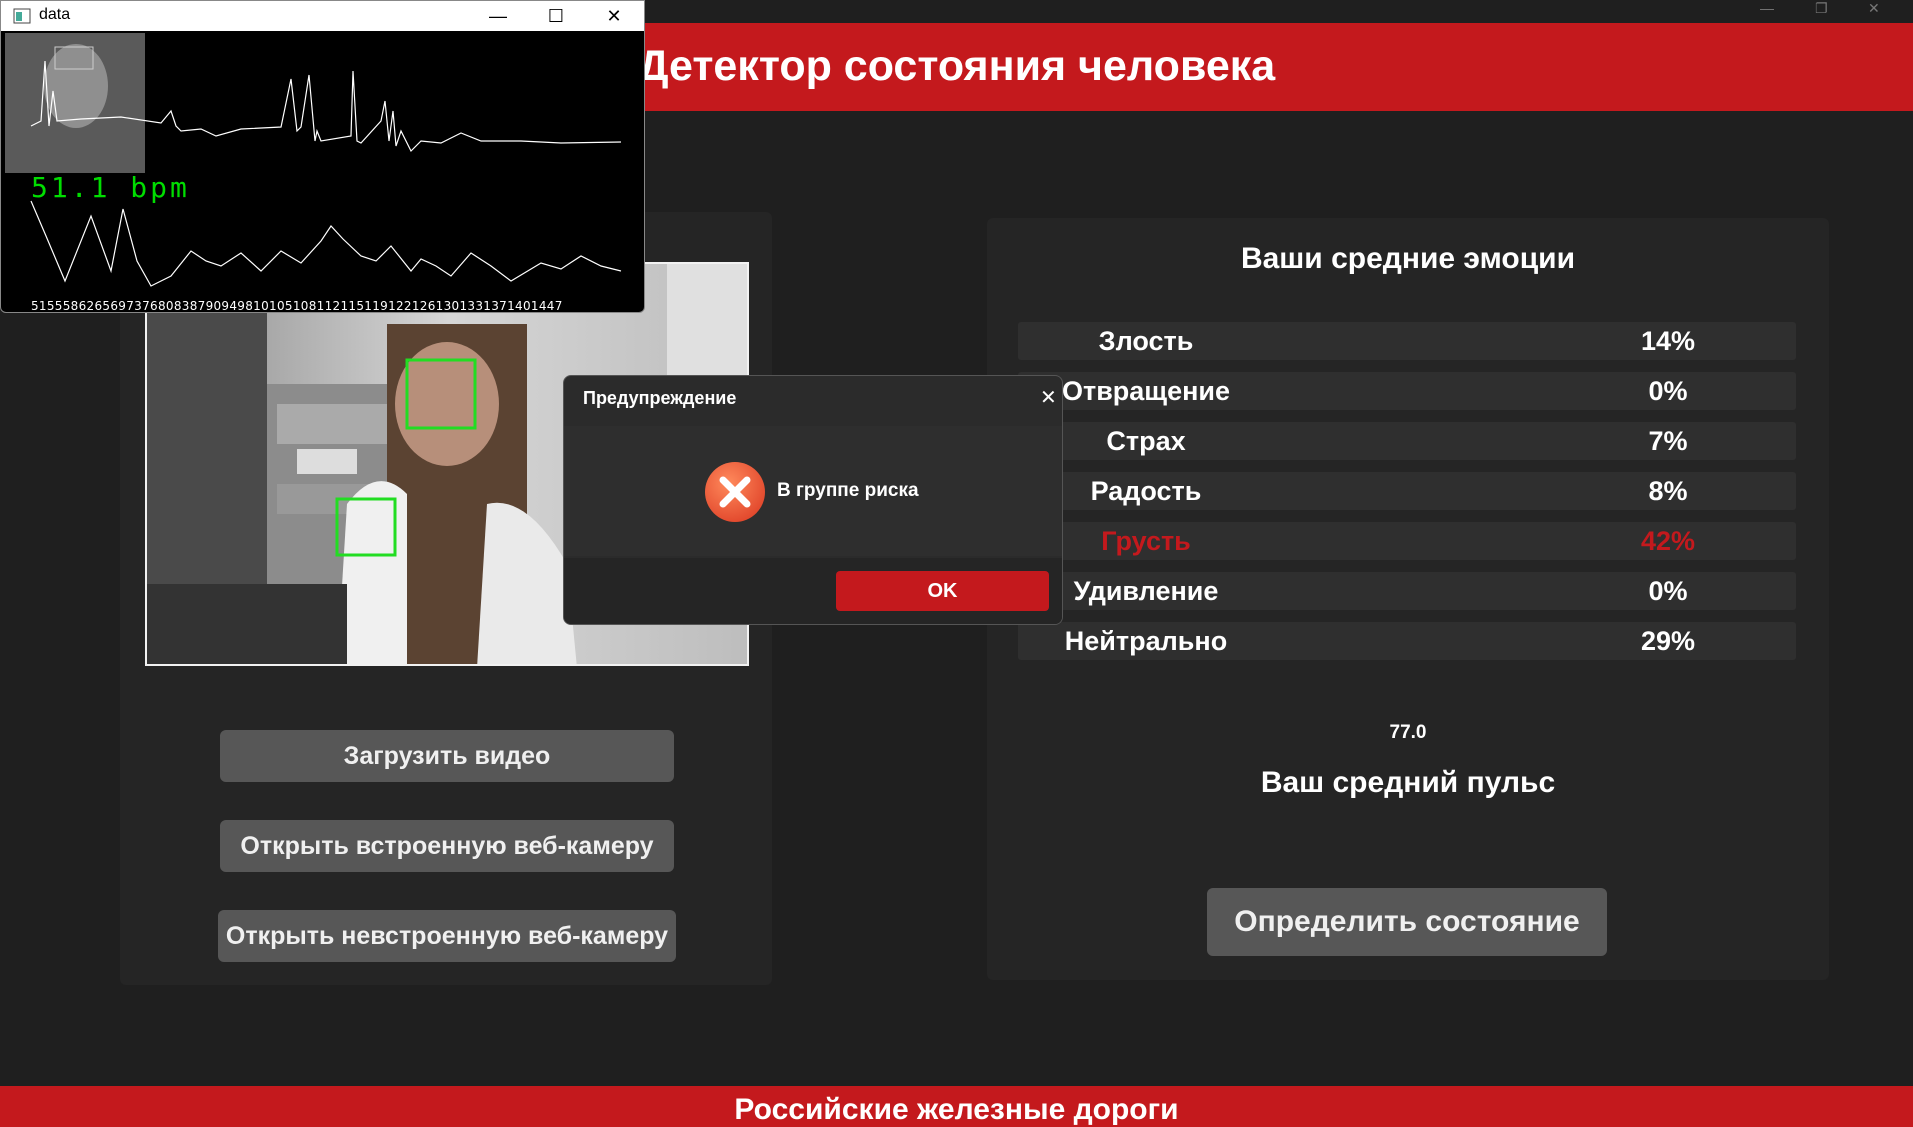 This screenshot has height=1127, width=1913. Describe the element at coordinates (22, 16) in the screenshot. I see `window-app-icon` at that location.